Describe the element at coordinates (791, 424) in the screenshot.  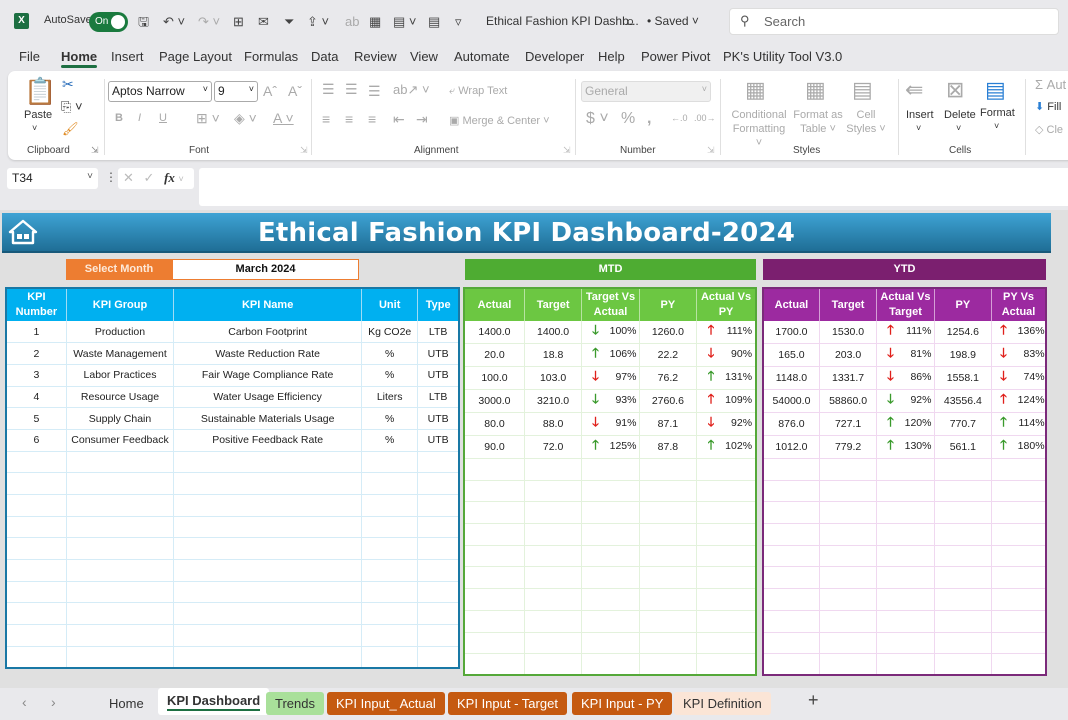
I see `ytd-actual-cell: 876.0` at that location.